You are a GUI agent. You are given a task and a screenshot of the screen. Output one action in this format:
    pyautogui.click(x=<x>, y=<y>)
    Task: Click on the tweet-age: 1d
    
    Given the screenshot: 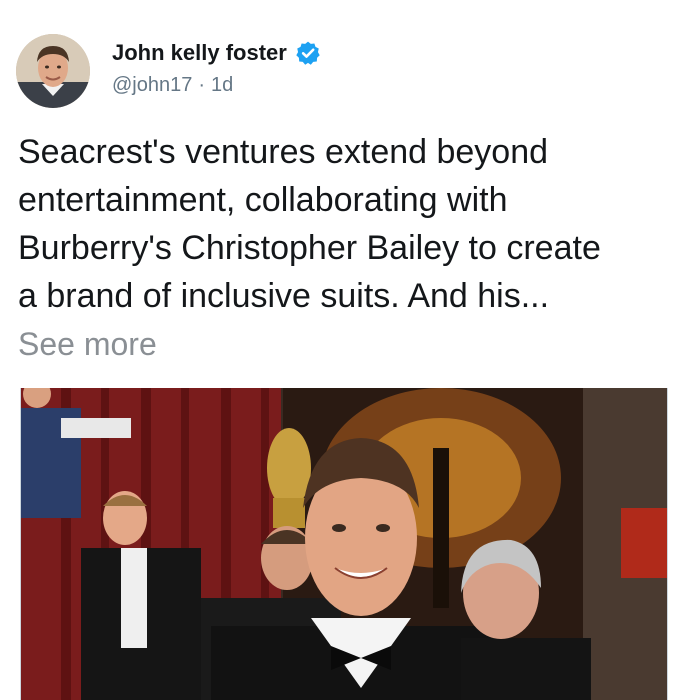 What is the action you would take?
    pyautogui.click(x=222, y=85)
    